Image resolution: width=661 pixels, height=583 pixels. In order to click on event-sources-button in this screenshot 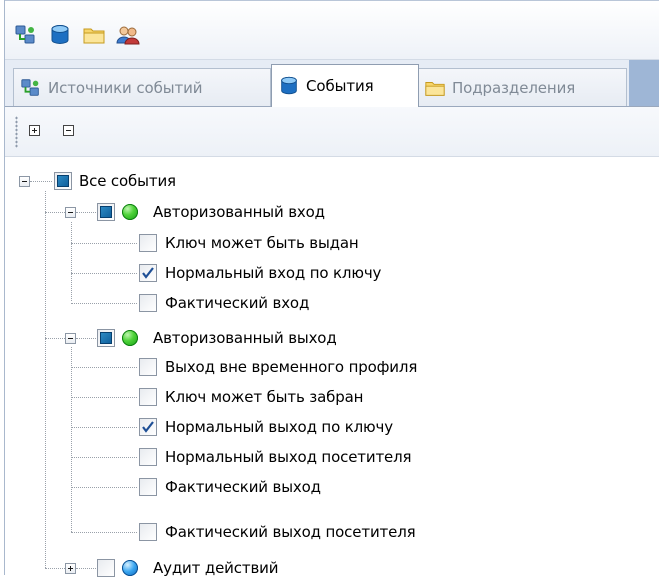, I will do `click(26, 35)`.